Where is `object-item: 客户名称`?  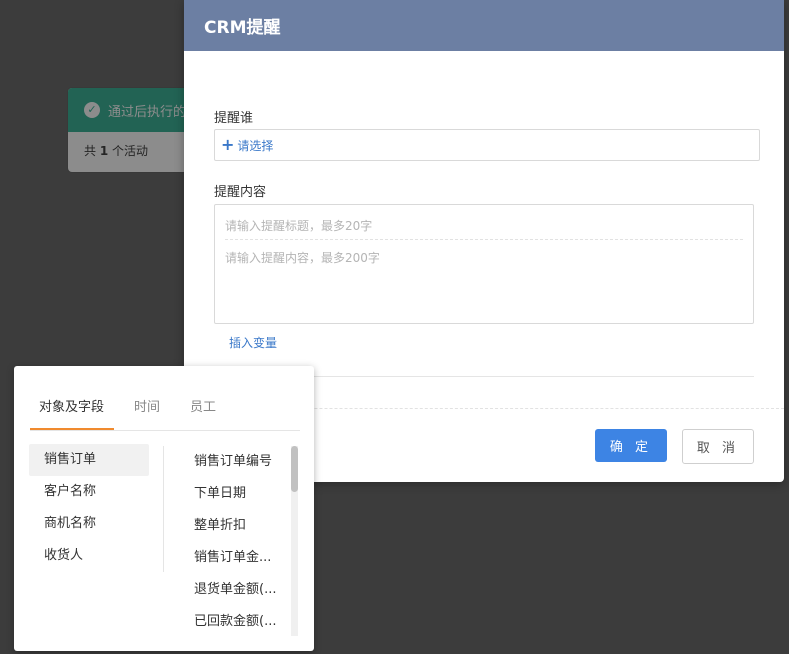 object-item: 客户名称 is located at coordinates (89, 492).